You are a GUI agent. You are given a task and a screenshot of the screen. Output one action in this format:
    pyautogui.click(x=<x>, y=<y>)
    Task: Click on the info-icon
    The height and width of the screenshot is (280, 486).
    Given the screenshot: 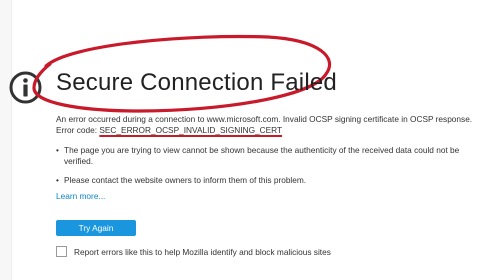 What is the action you would take?
    pyautogui.click(x=25, y=87)
    